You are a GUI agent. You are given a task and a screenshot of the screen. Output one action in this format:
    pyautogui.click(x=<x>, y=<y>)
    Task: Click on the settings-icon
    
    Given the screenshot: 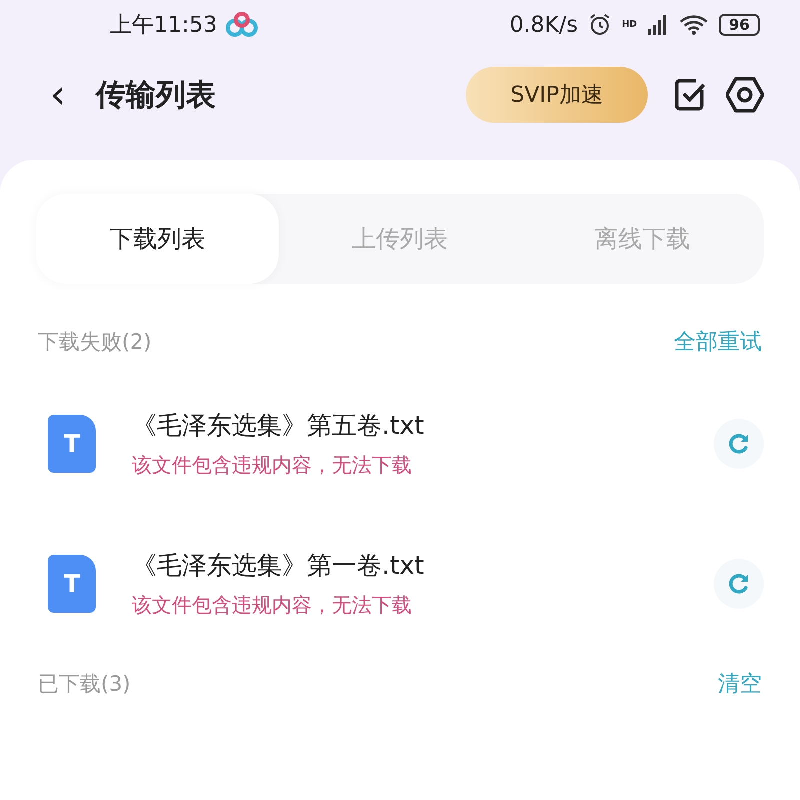 What is the action you would take?
    pyautogui.click(x=745, y=95)
    